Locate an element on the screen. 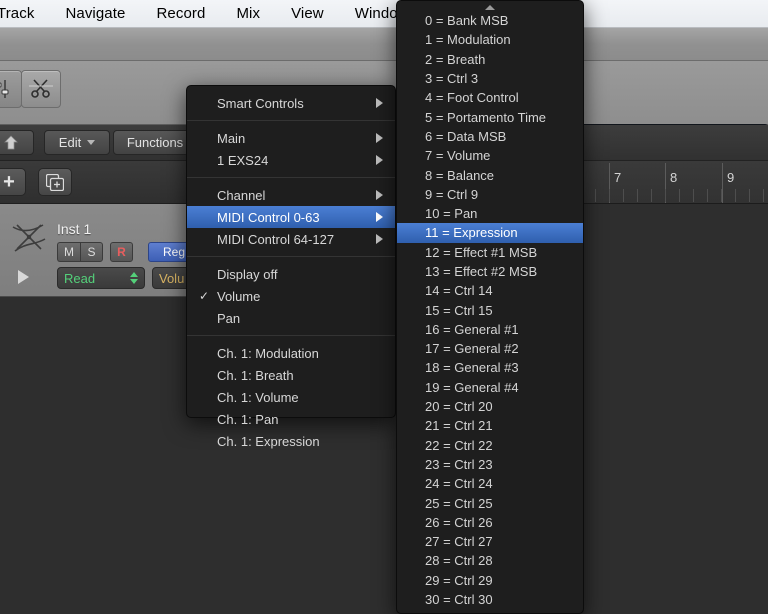 The height and width of the screenshot is (614, 768). submenu-item-cc-22: 22 = Ctrl 22 is located at coordinates (490, 445).